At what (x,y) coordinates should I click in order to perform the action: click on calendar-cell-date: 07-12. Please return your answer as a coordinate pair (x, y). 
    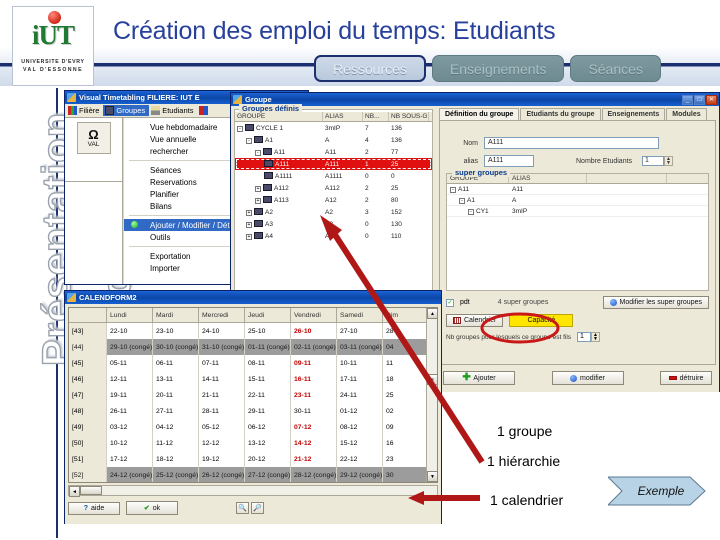
    Looking at the image, I should click on (314, 427).